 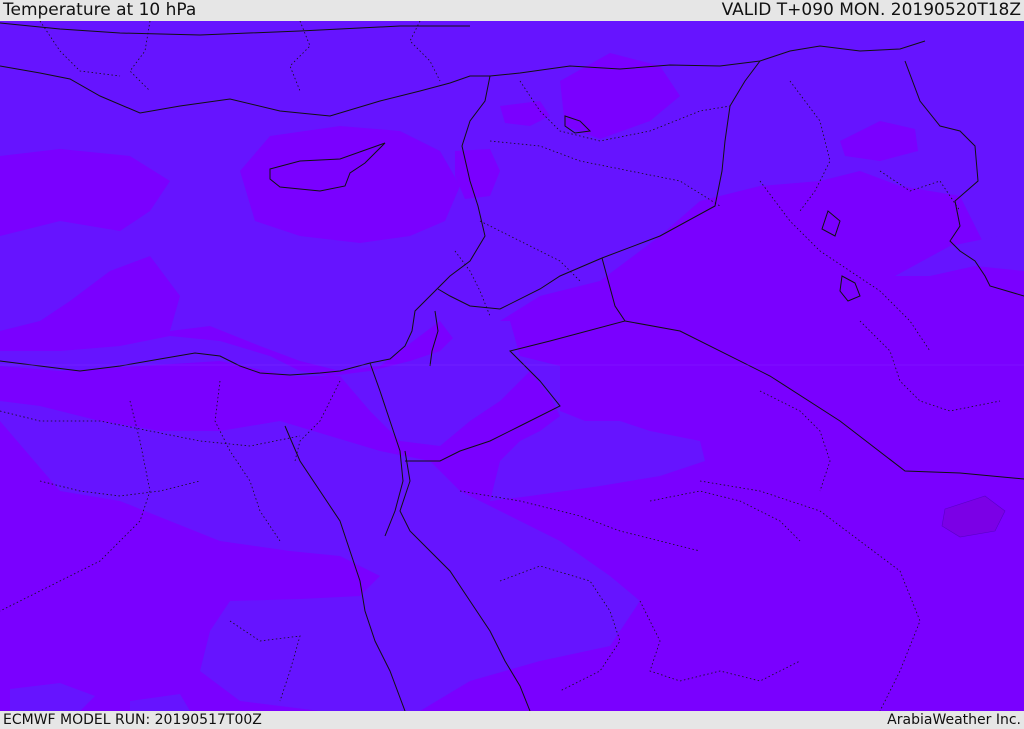 I want to click on map-title: Temperature at 10 hPa, so click(x=100, y=10).